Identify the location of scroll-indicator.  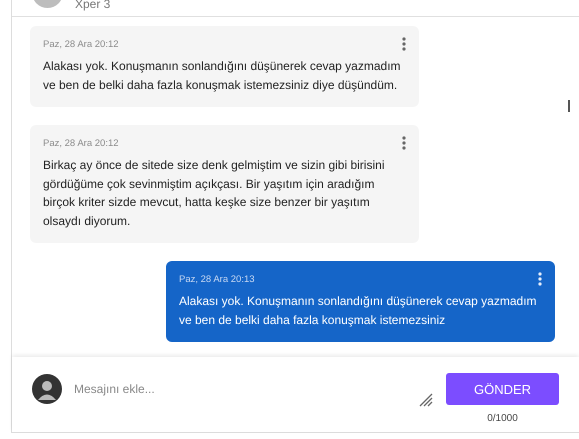
(569, 106).